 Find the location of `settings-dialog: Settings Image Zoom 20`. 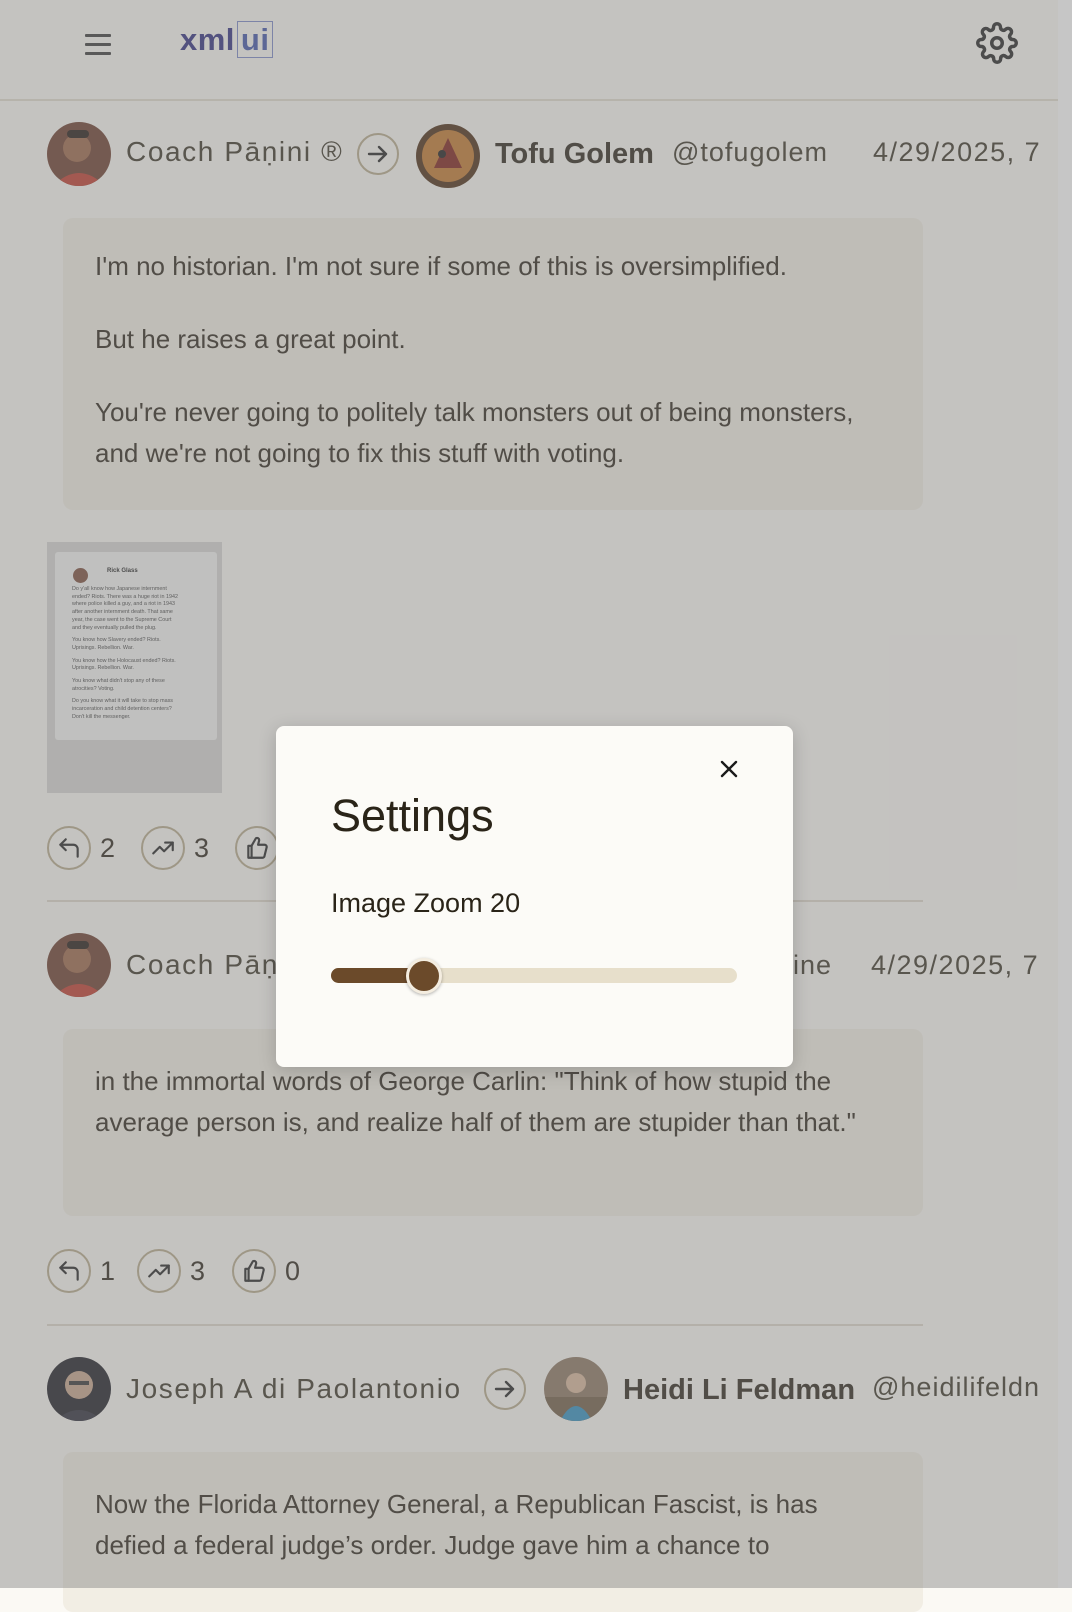

settings-dialog: Settings Image Zoom 20 is located at coordinates (534, 896).